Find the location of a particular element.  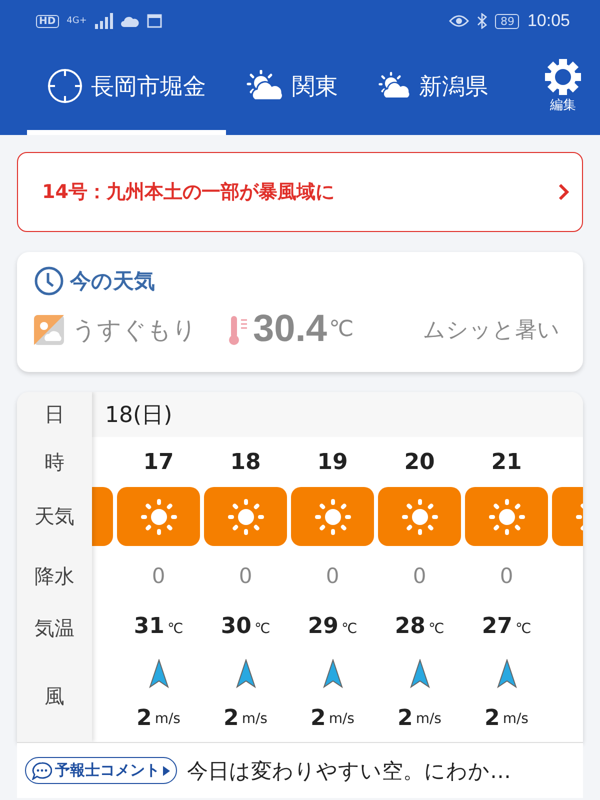

network-type: 4G+ is located at coordinates (76, 21).